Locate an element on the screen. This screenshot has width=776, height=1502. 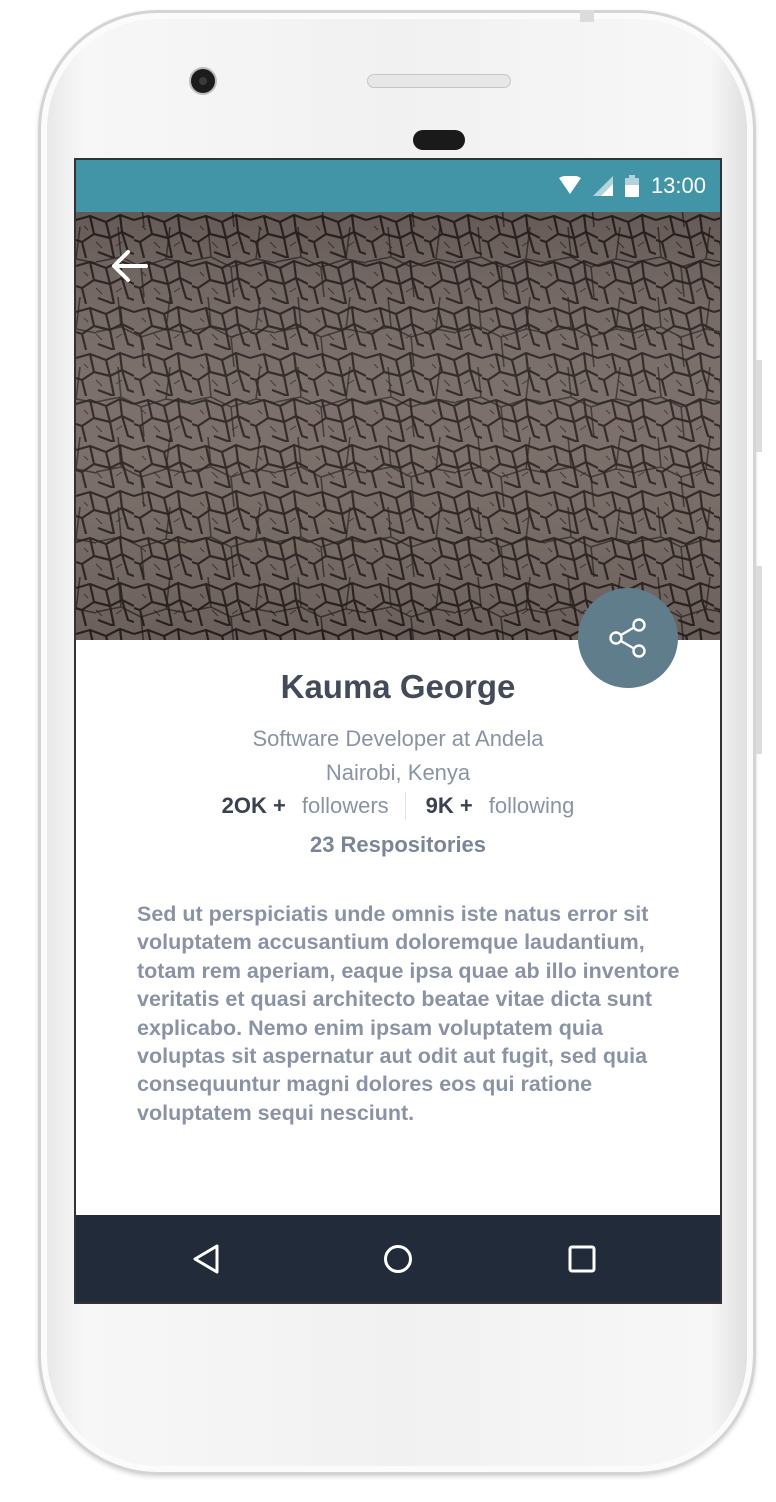
profile-name: Kauma George is located at coordinates (398, 686).